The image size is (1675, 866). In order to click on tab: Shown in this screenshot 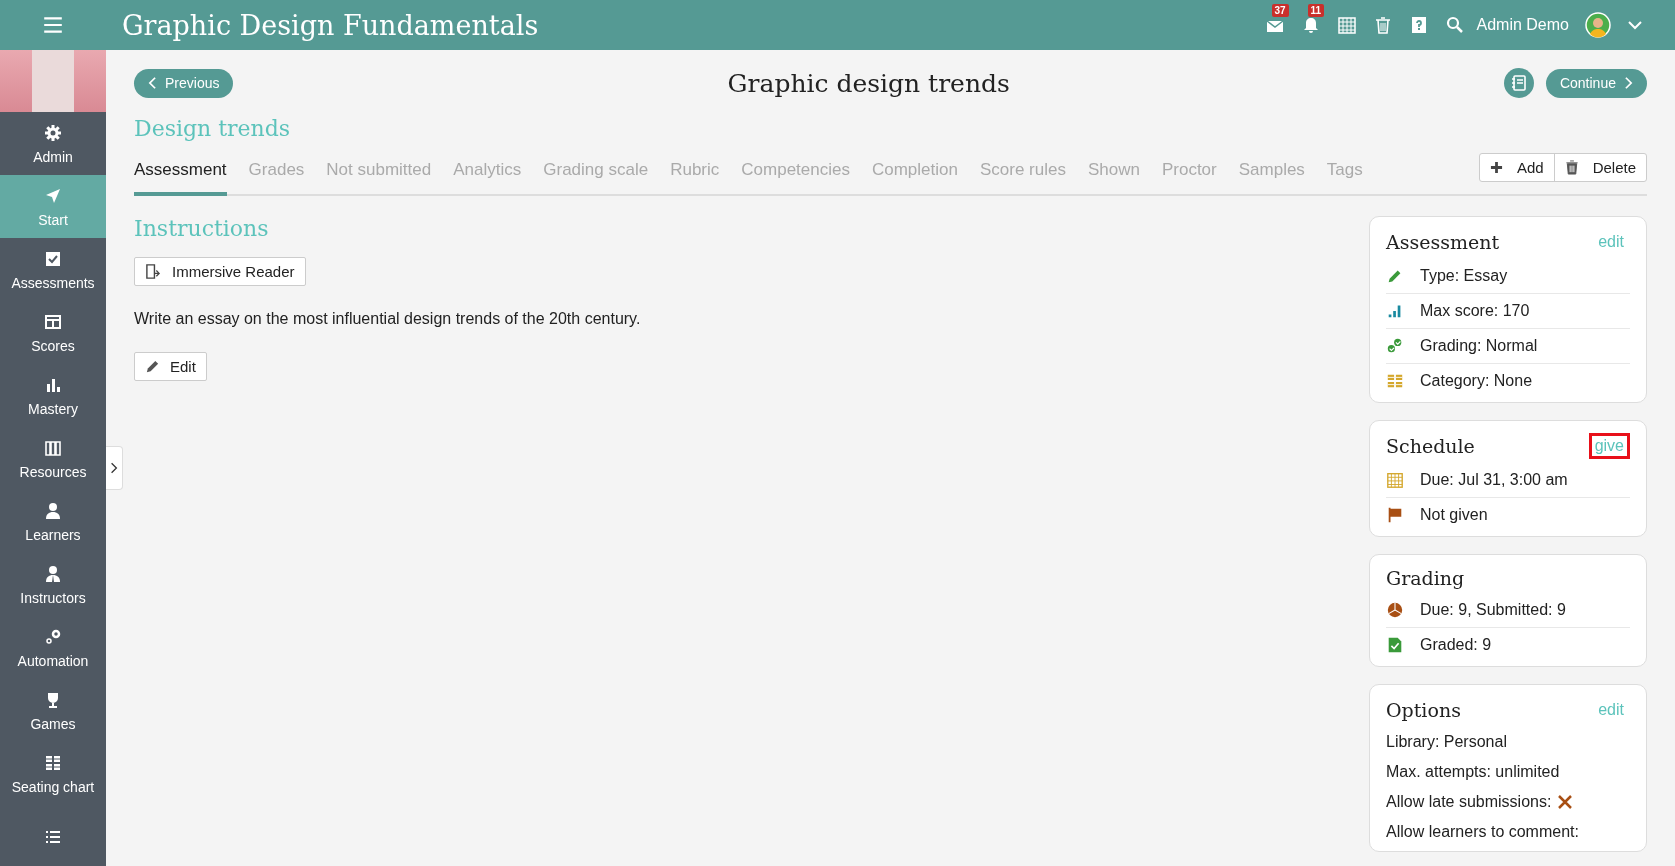, I will do `click(1113, 175)`.